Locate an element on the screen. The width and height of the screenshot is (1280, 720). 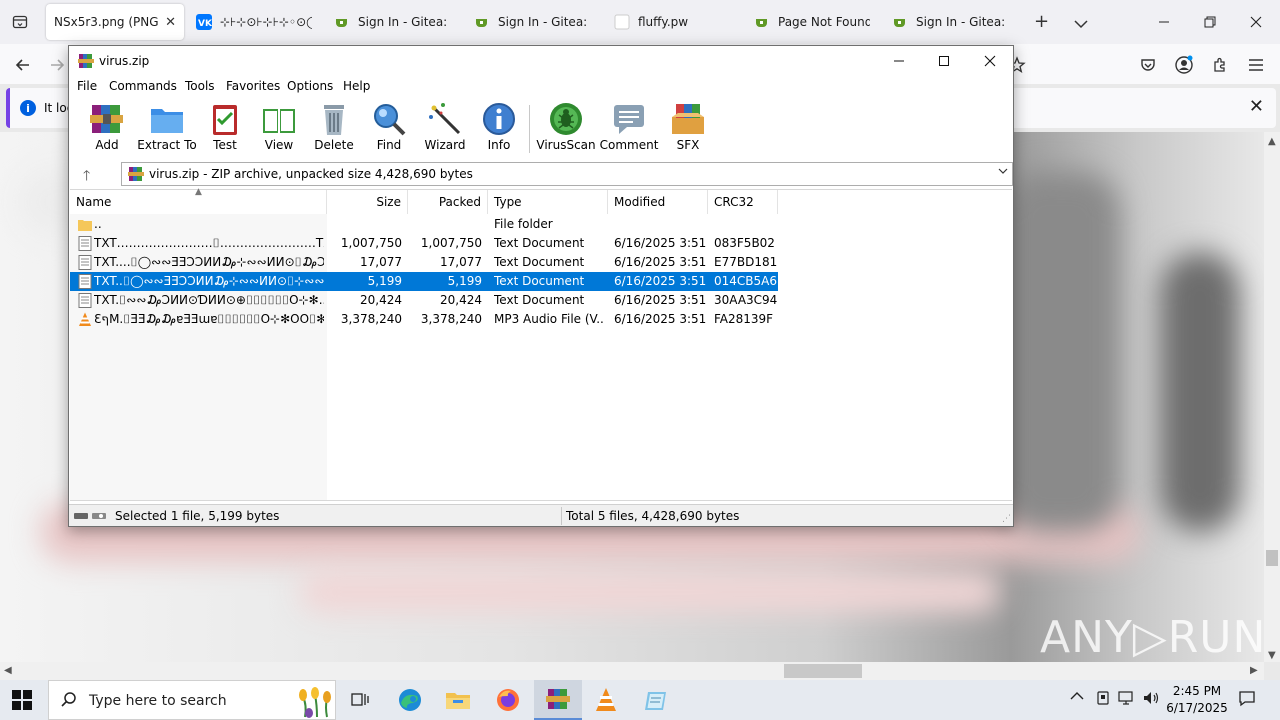
menu-file: File is located at coordinates (87, 86).